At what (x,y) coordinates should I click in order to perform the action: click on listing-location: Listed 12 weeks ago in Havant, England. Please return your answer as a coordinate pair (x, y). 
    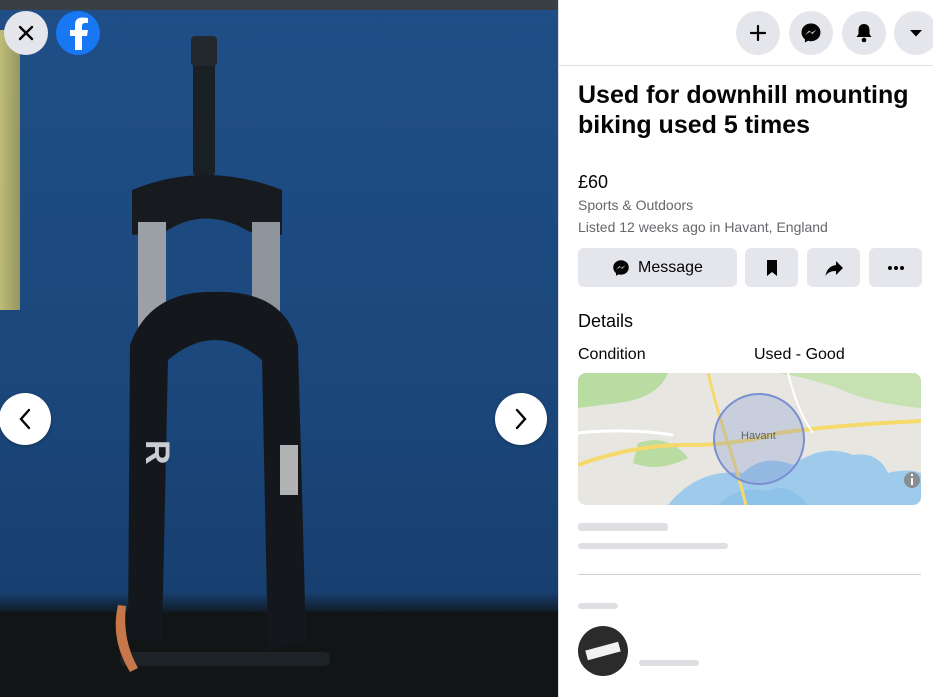
    Looking at the image, I should click on (703, 227).